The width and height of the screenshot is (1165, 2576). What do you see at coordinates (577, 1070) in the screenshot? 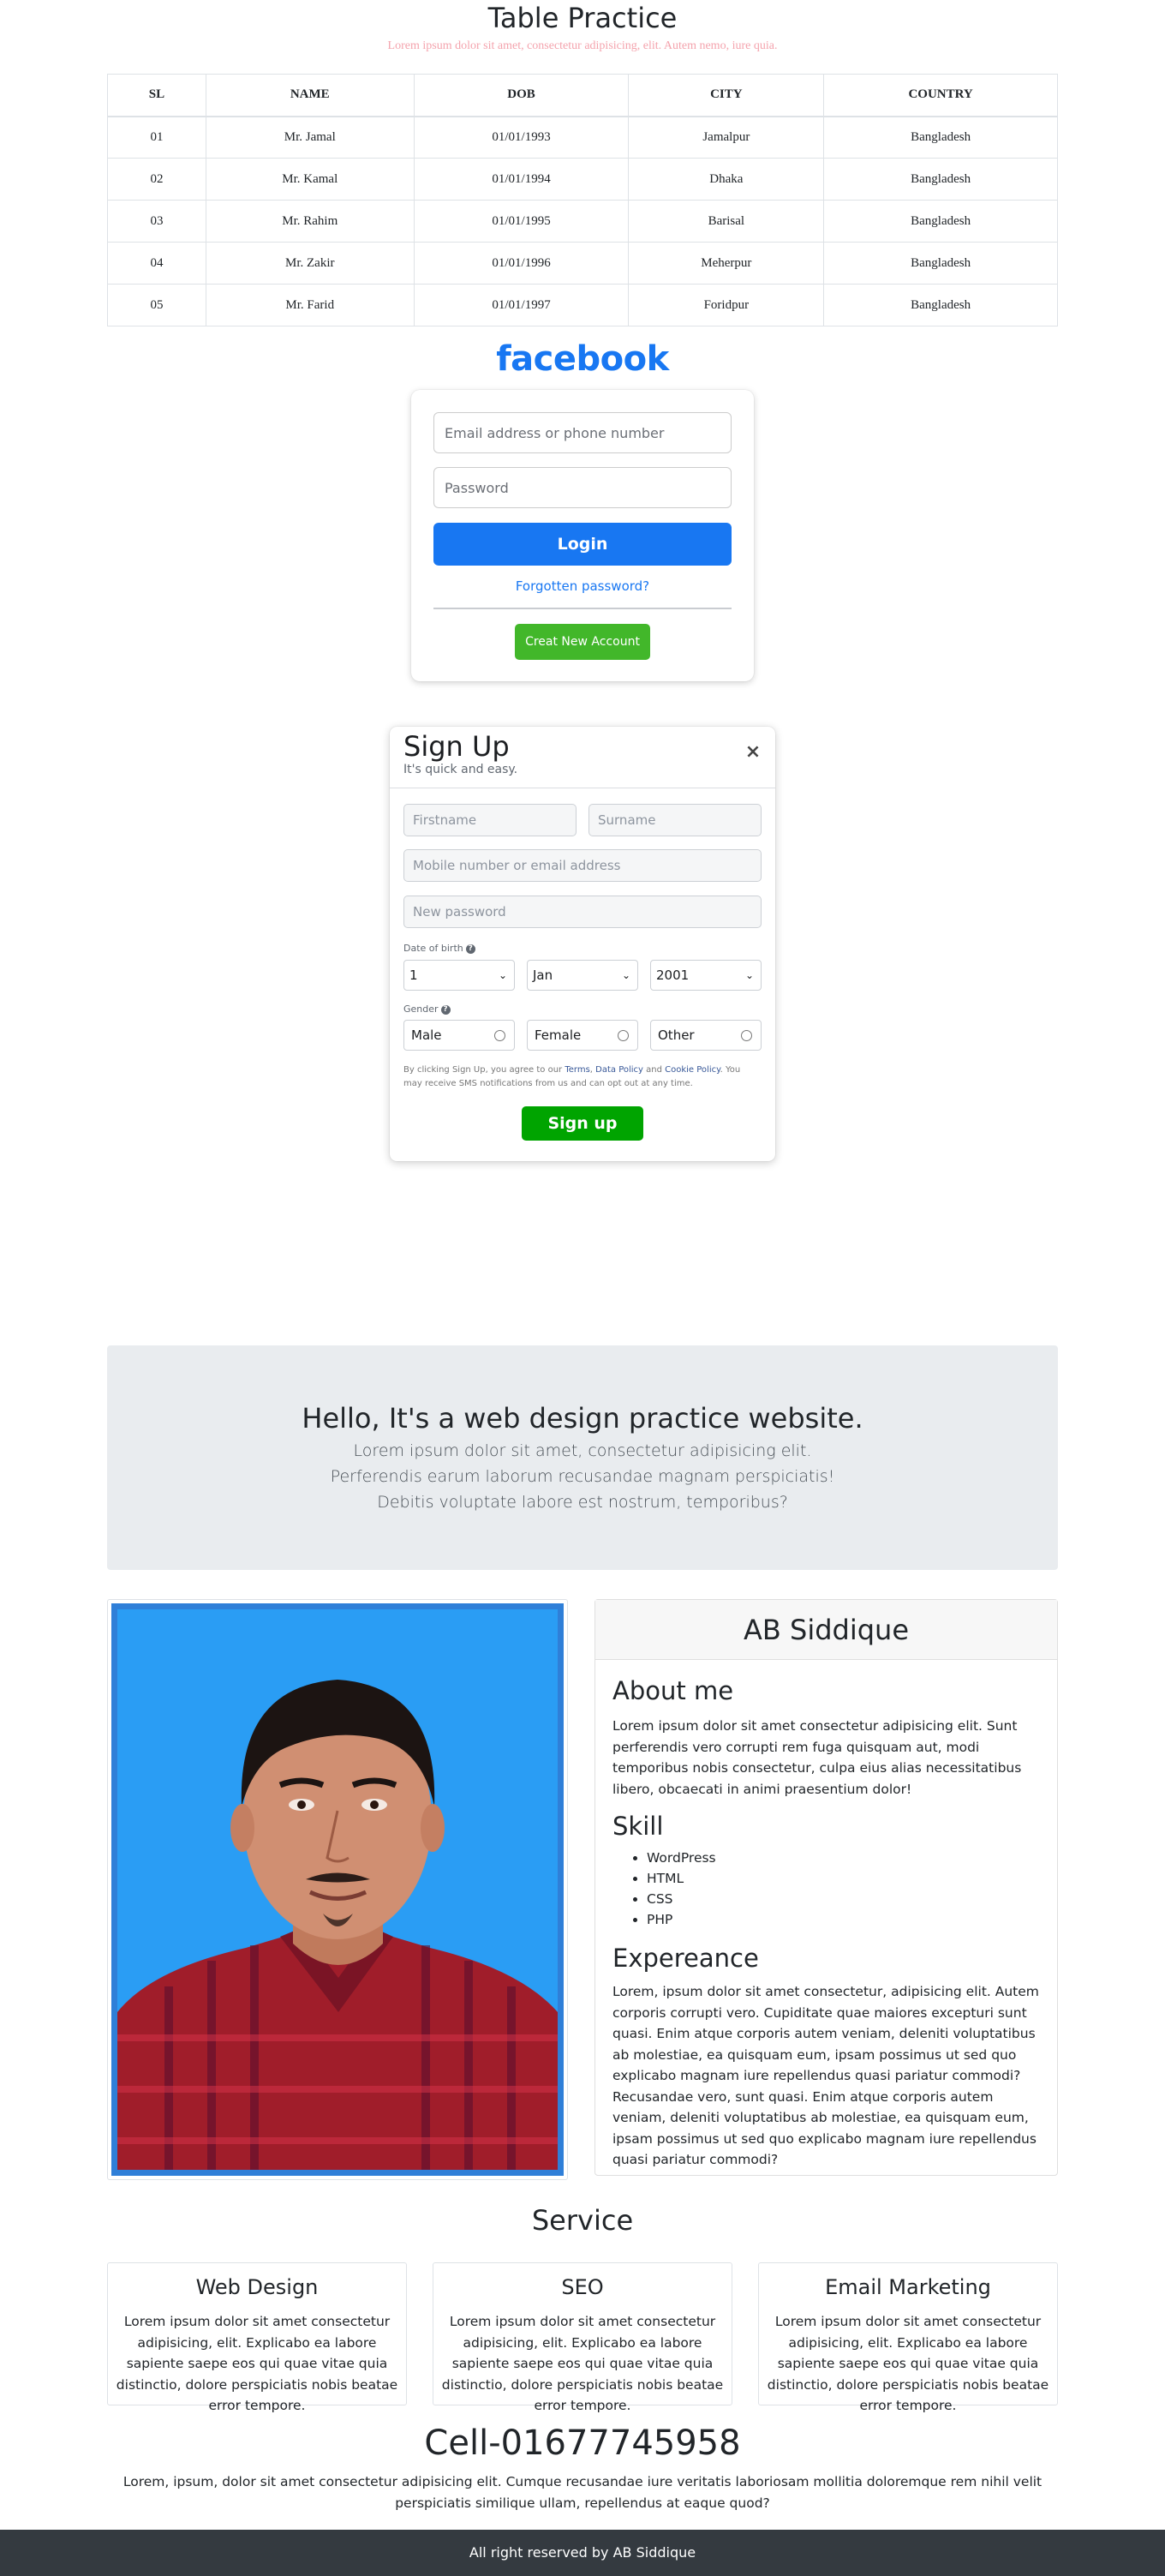
I see `terms-link: Terms` at bounding box center [577, 1070].